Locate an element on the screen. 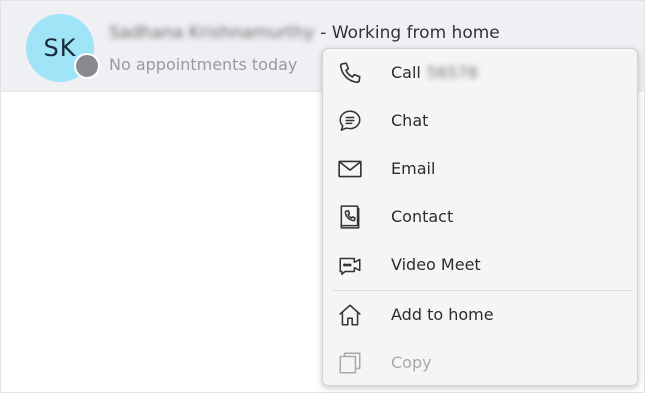 The width and height of the screenshot is (645, 393). home-icon is located at coordinates (350, 315).